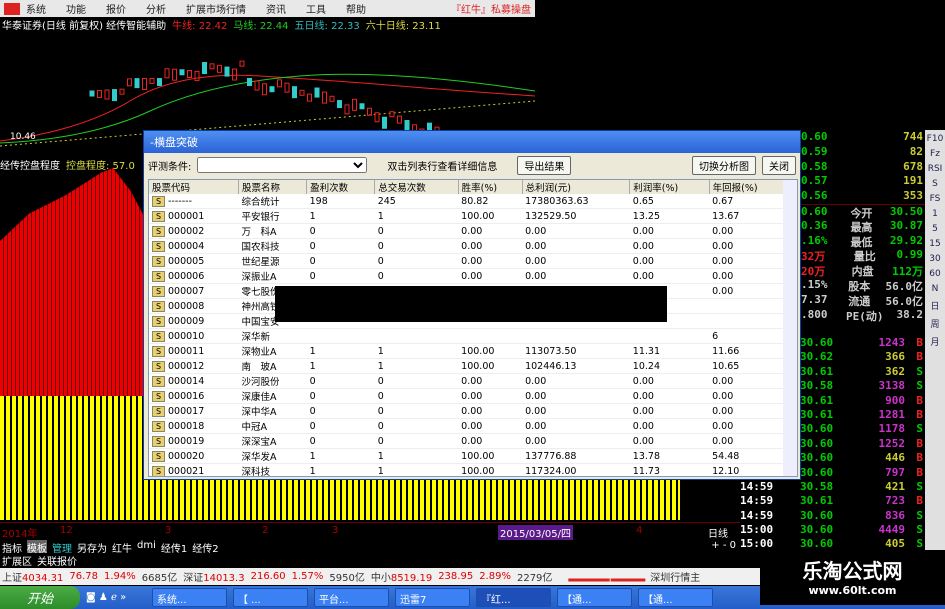 The height and width of the screenshot is (609, 945). Describe the element at coordinates (469, 336) in the screenshot. I see `table-row: S 000010 深华新 6` at that location.